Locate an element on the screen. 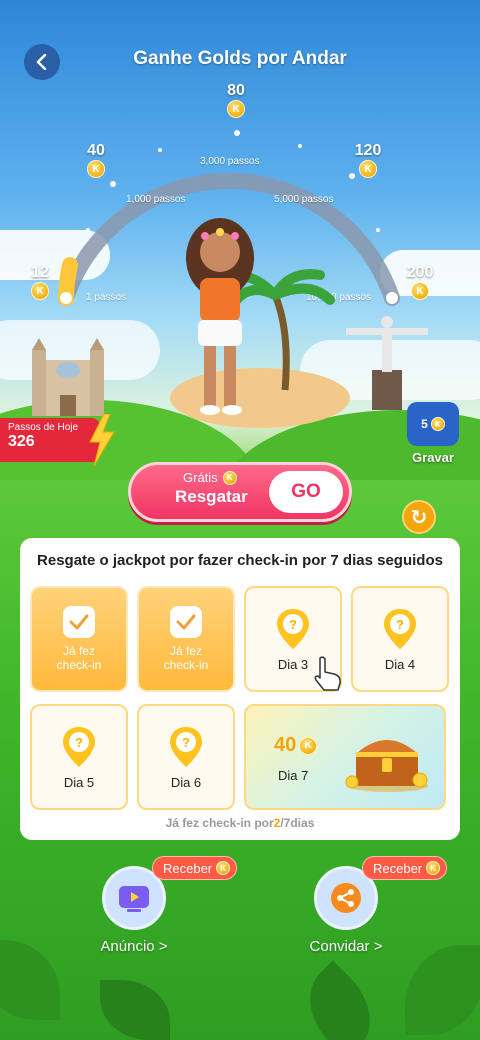 Image resolution: width=480 pixels, height=1040 pixels. video-camera-icon: 5 K is located at coordinates (433, 424).